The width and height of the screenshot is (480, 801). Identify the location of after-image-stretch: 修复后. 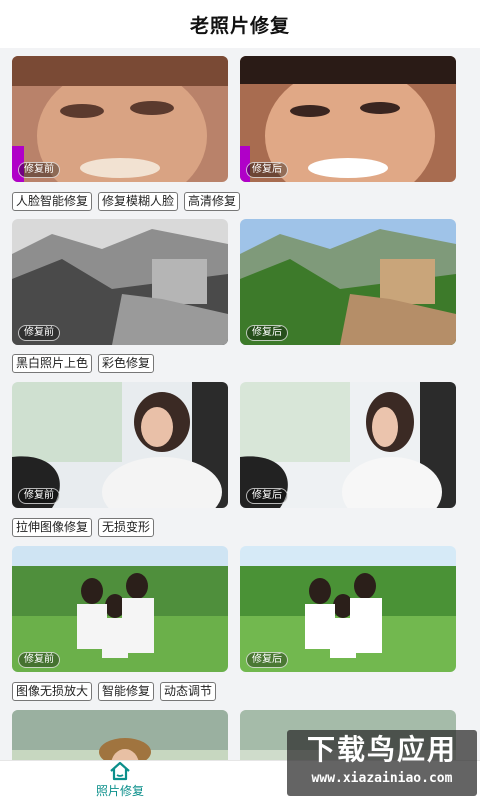
(348, 445).